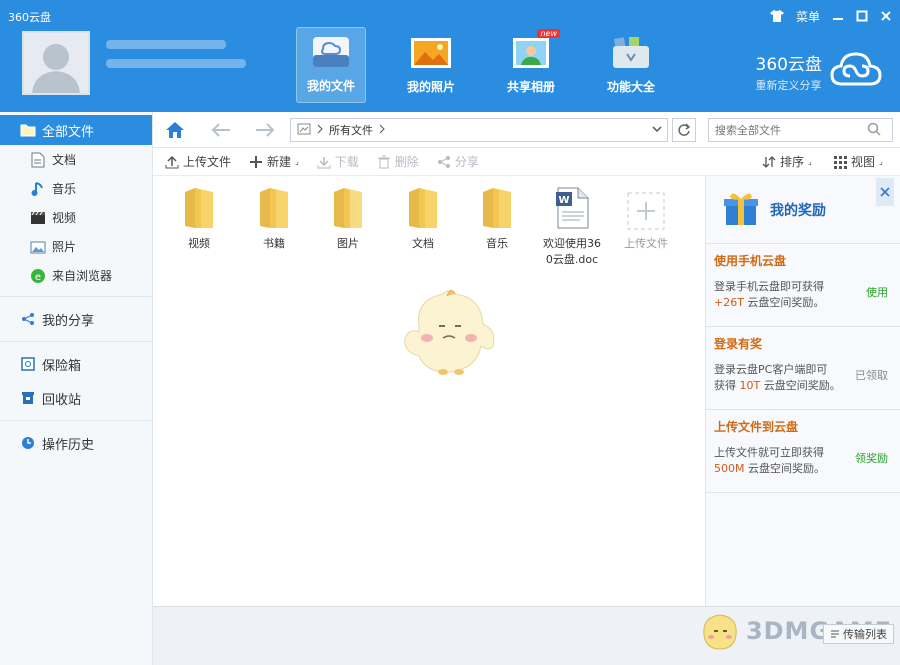 The width and height of the screenshot is (900, 665). I want to click on file-item-pictures: 图片, so click(348, 218).